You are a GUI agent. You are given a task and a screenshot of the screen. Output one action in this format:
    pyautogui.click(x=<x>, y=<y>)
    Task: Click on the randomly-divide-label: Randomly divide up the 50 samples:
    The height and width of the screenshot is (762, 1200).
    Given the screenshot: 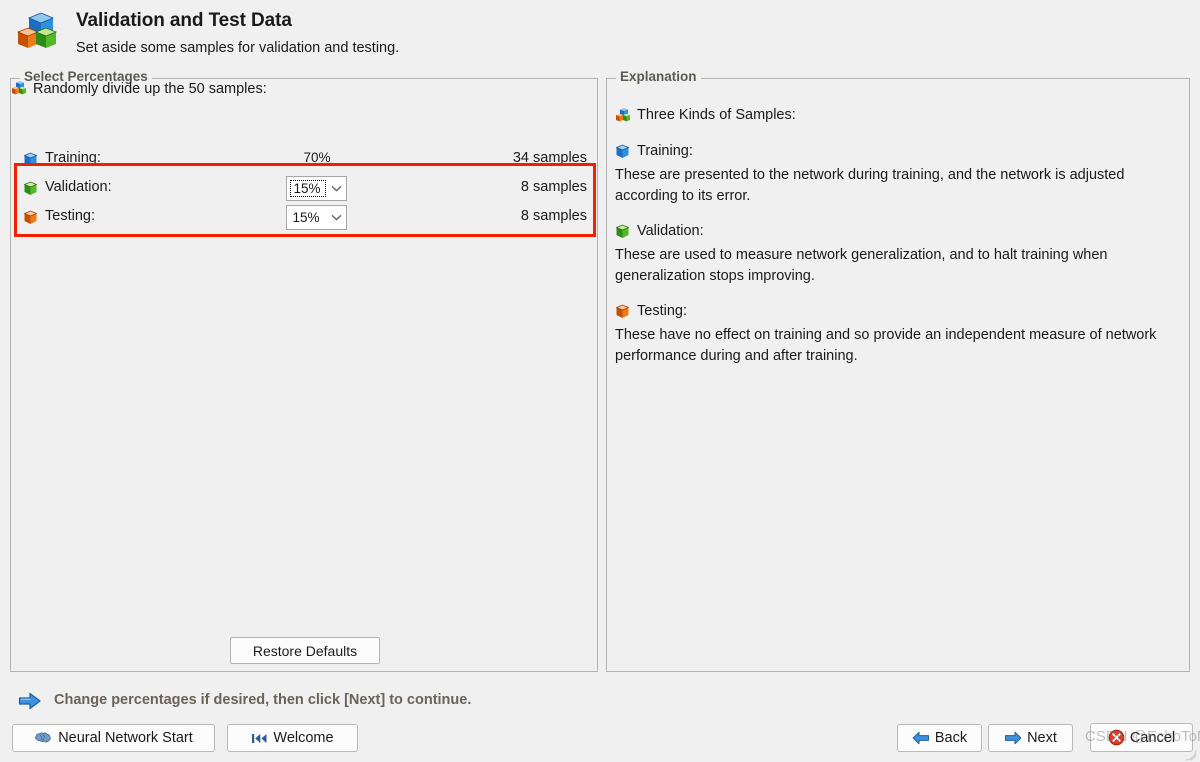 What is the action you would take?
    pyautogui.click(x=150, y=89)
    